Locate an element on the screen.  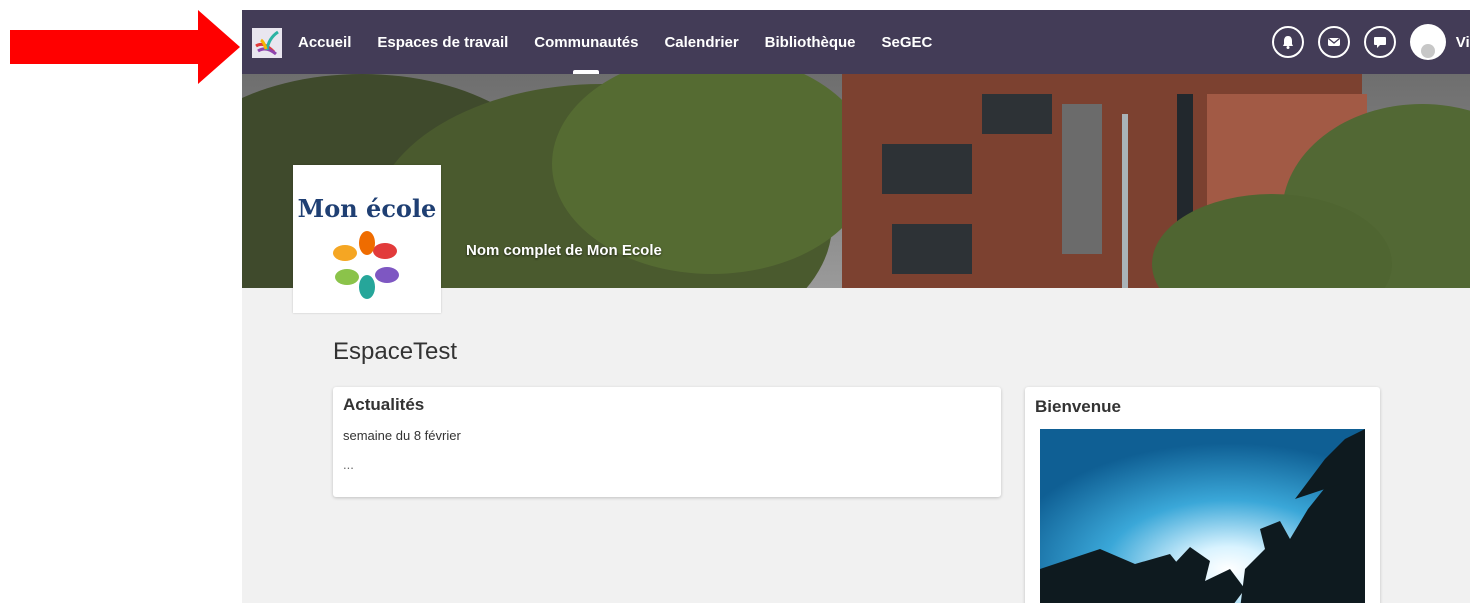
chat-icon is located at coordinates (1379, 42).